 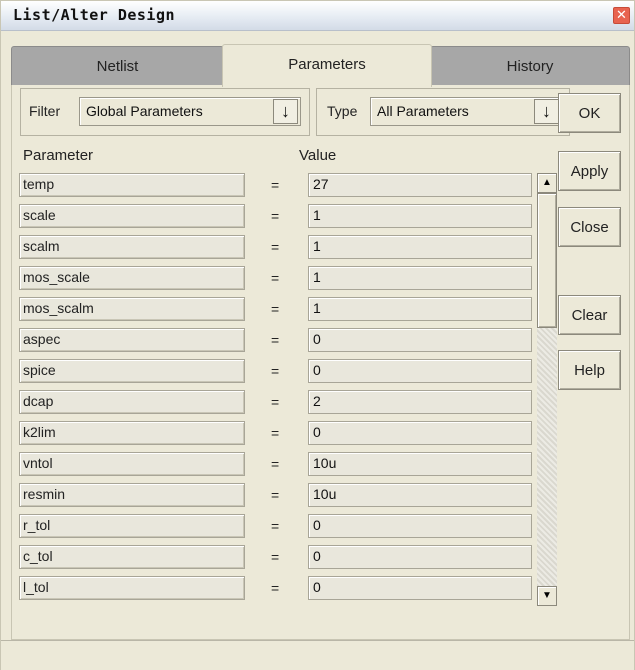 What do you see at coordinates (132, 247) in the screenshot?
I see `parameter-name: scalm` at bounding box center [132, 247].